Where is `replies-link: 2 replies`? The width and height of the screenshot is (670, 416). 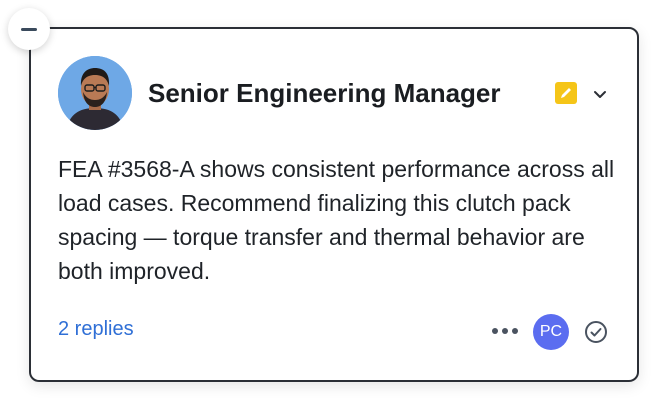 replies-link: 2 replies is located at coordinates (96, 329).